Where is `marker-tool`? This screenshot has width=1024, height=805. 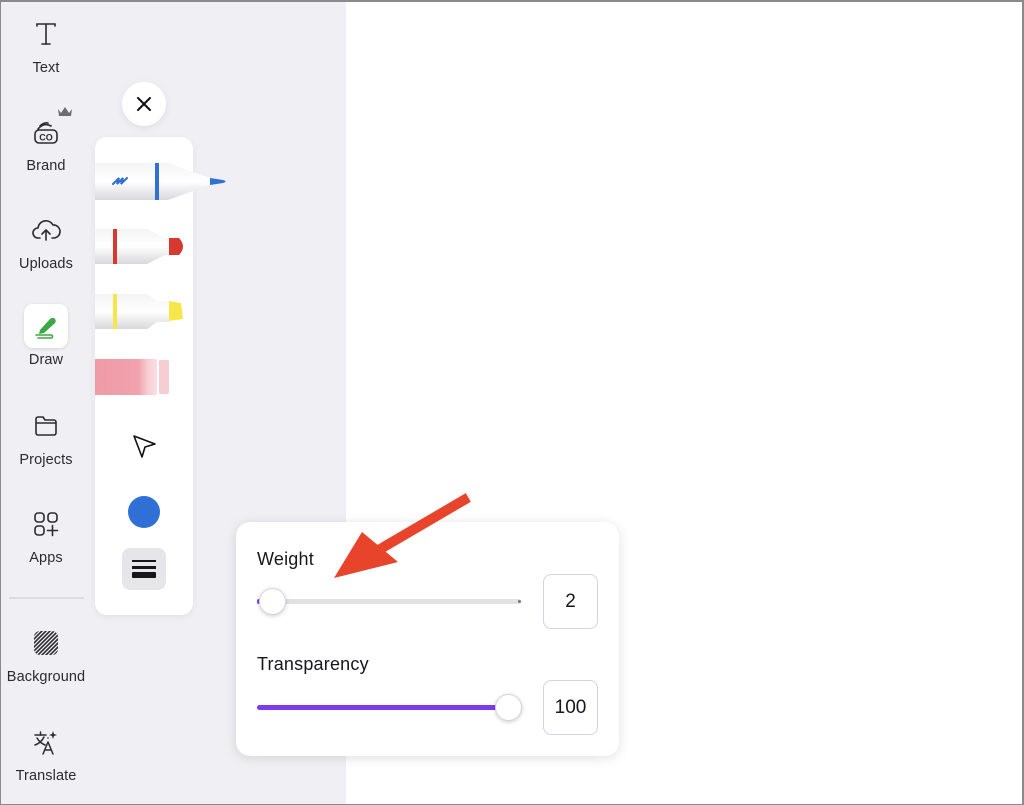 marker-tool is located at coordinates (141, 247).